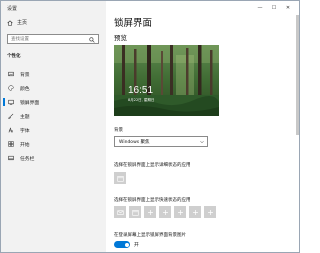  What do you see at coordinates (152, 165) in the screenshot?
I see `detail-status-label: 选择在锁屏界面上显示详细状态的应用` at bounding box center [152, 165].